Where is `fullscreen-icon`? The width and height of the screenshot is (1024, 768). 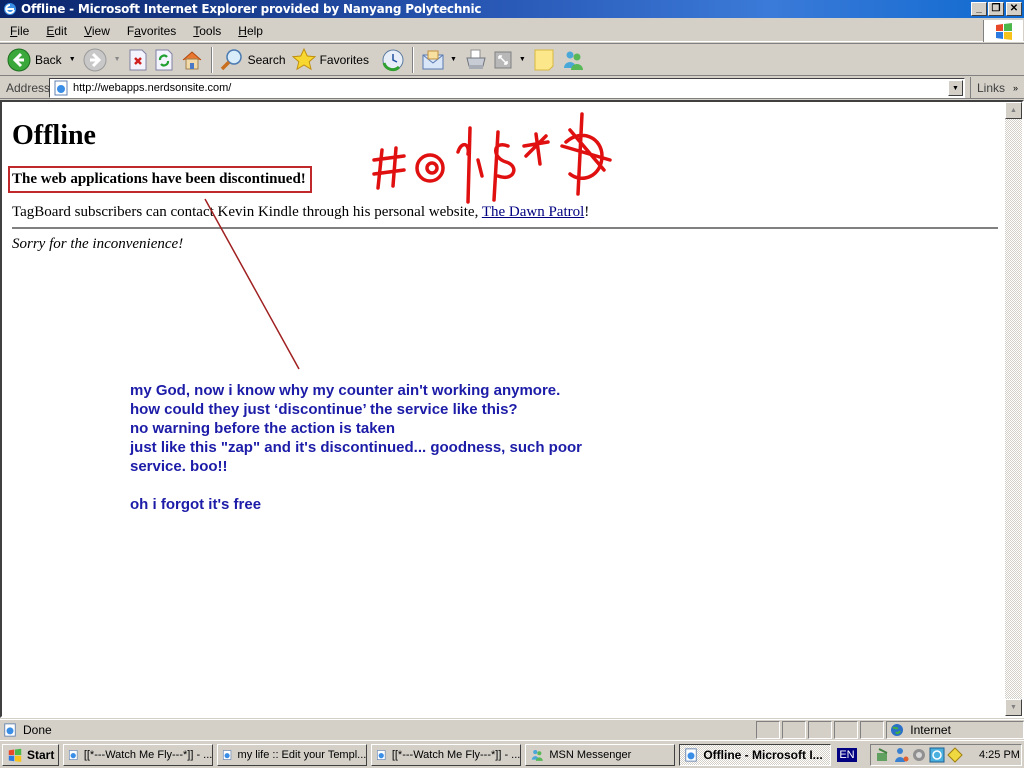
fullscreen-icon is located at coordinates (503, 59).